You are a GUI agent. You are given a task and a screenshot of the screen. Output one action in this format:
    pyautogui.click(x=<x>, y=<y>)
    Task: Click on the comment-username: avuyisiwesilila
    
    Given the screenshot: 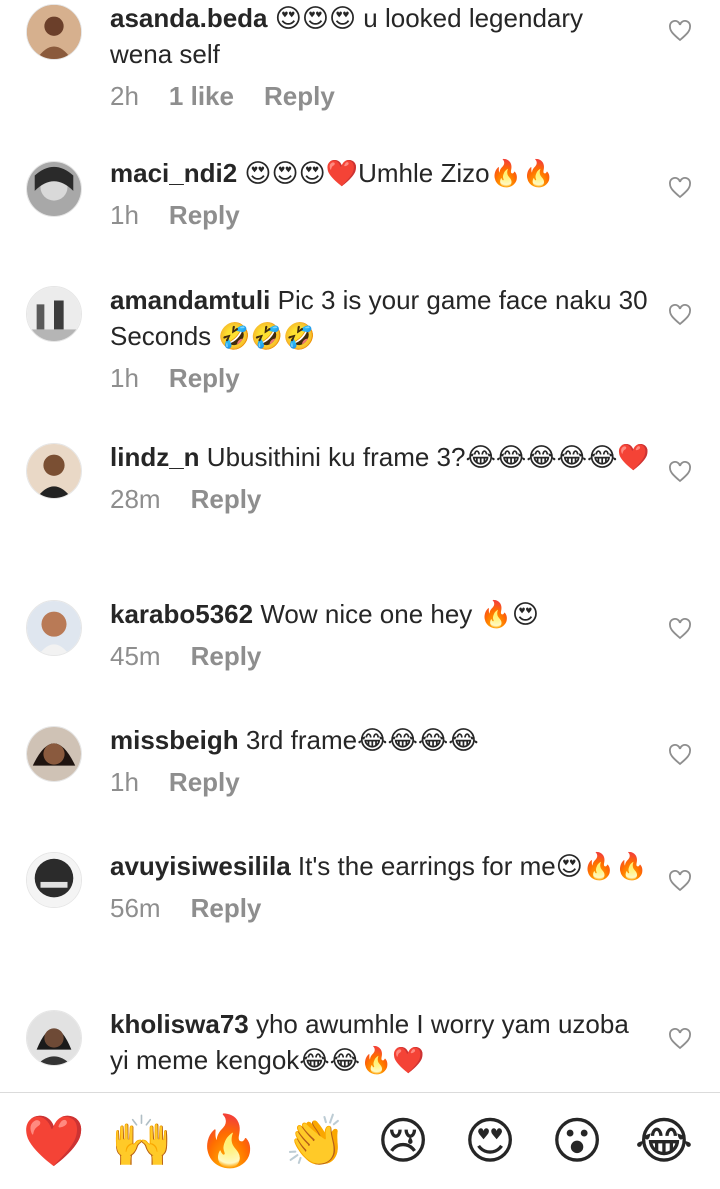 What is the action you would take?
    pyautogui.click(x=200, y=866)
    